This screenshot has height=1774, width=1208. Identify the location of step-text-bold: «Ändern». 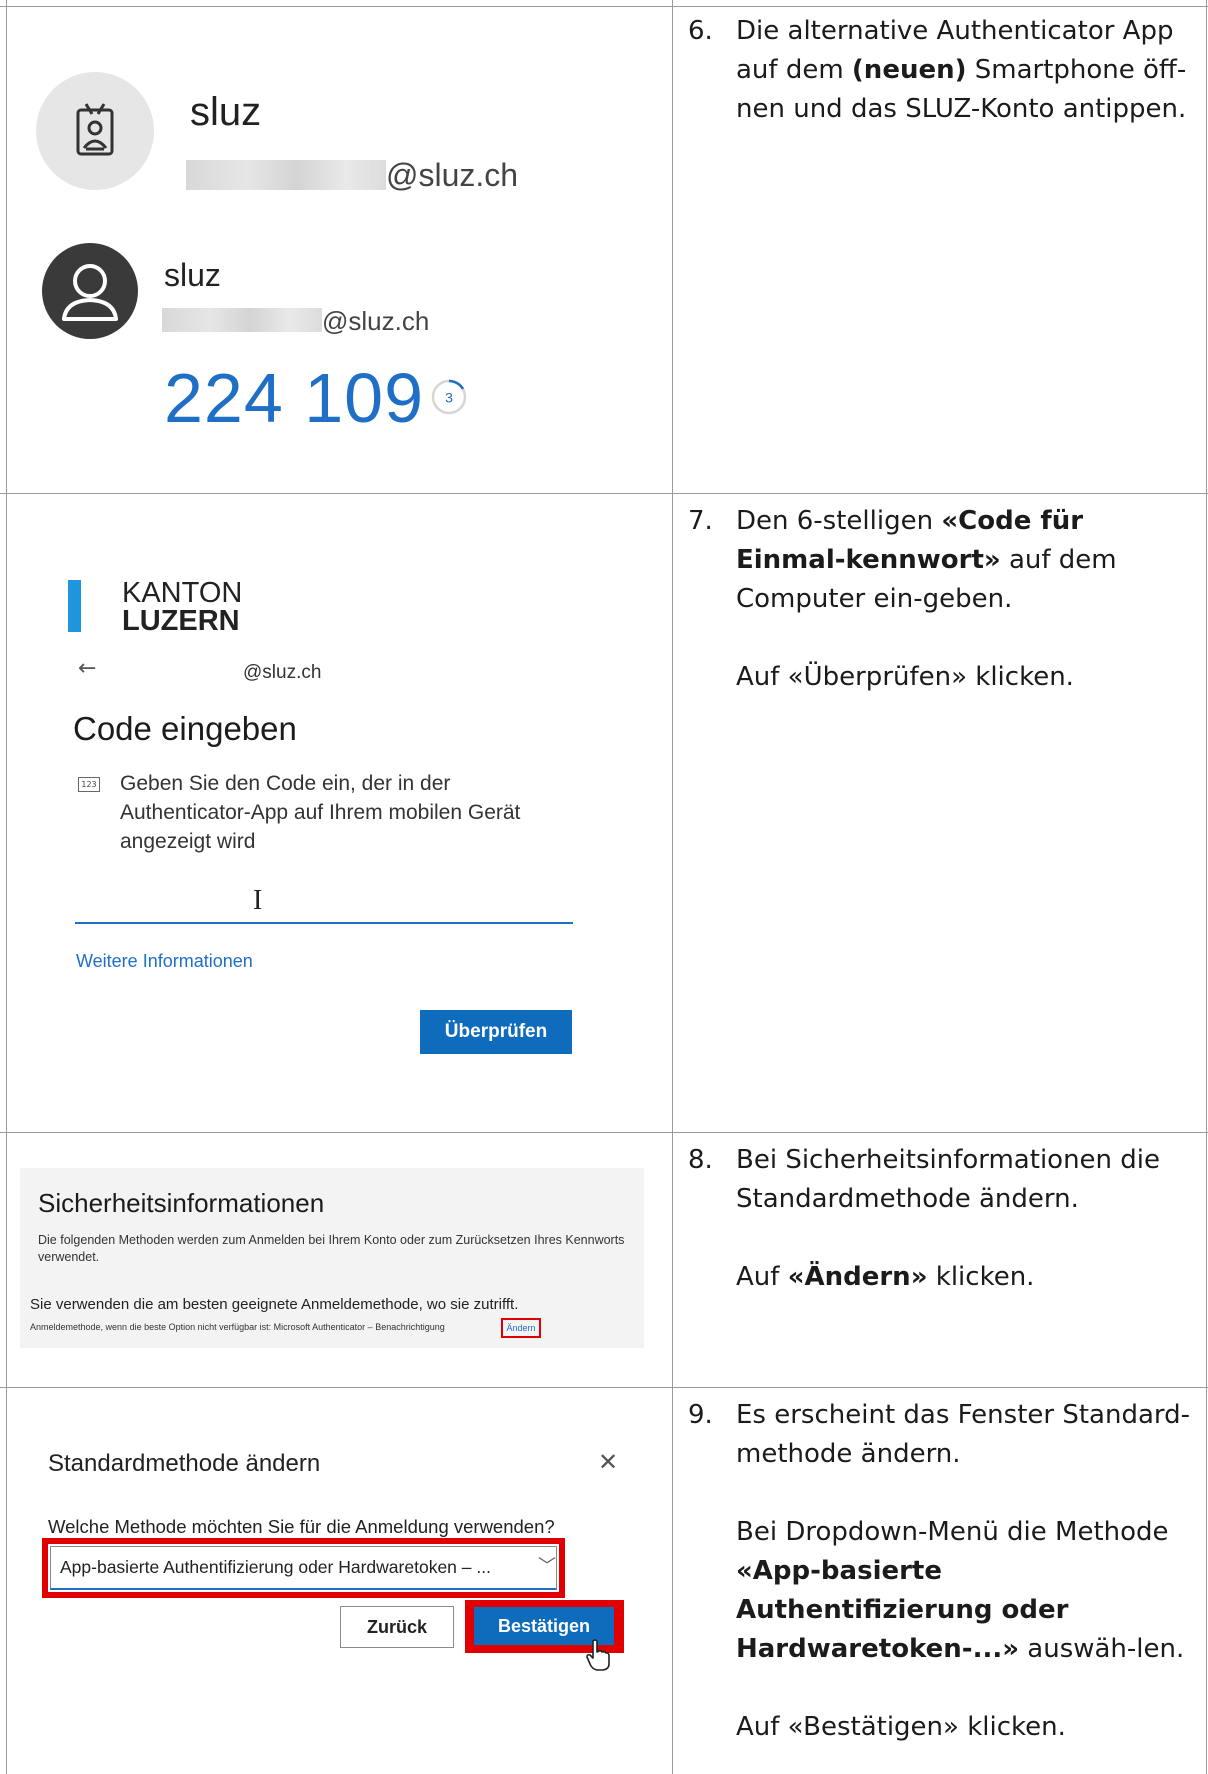
(857, 1277).